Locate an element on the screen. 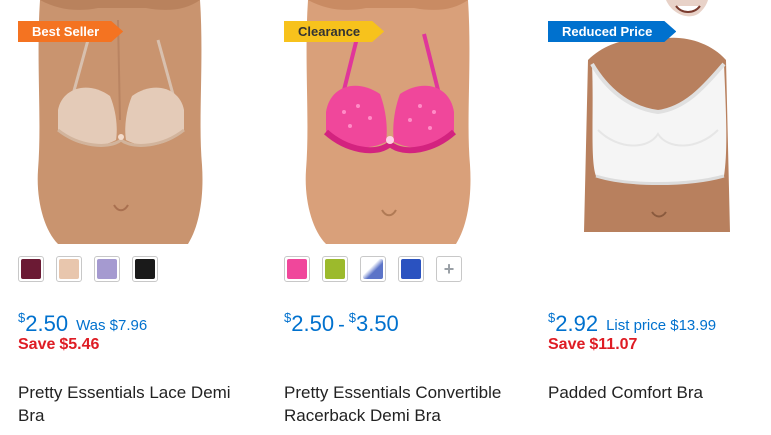  product-title: Padded Comfort Bra is located at coordinates (659, 392).